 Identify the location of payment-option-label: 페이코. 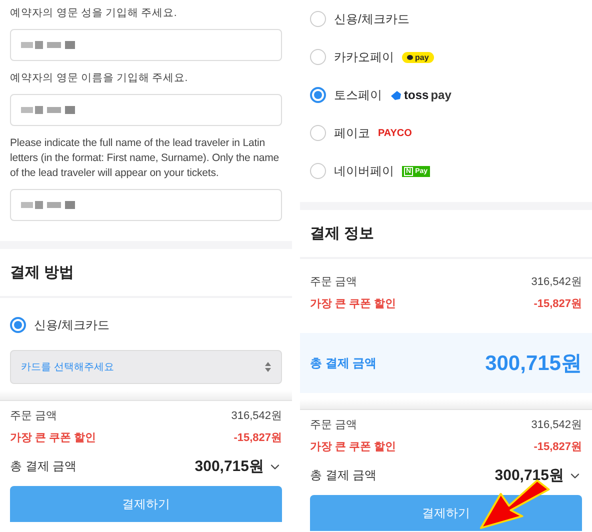
(352, 133).